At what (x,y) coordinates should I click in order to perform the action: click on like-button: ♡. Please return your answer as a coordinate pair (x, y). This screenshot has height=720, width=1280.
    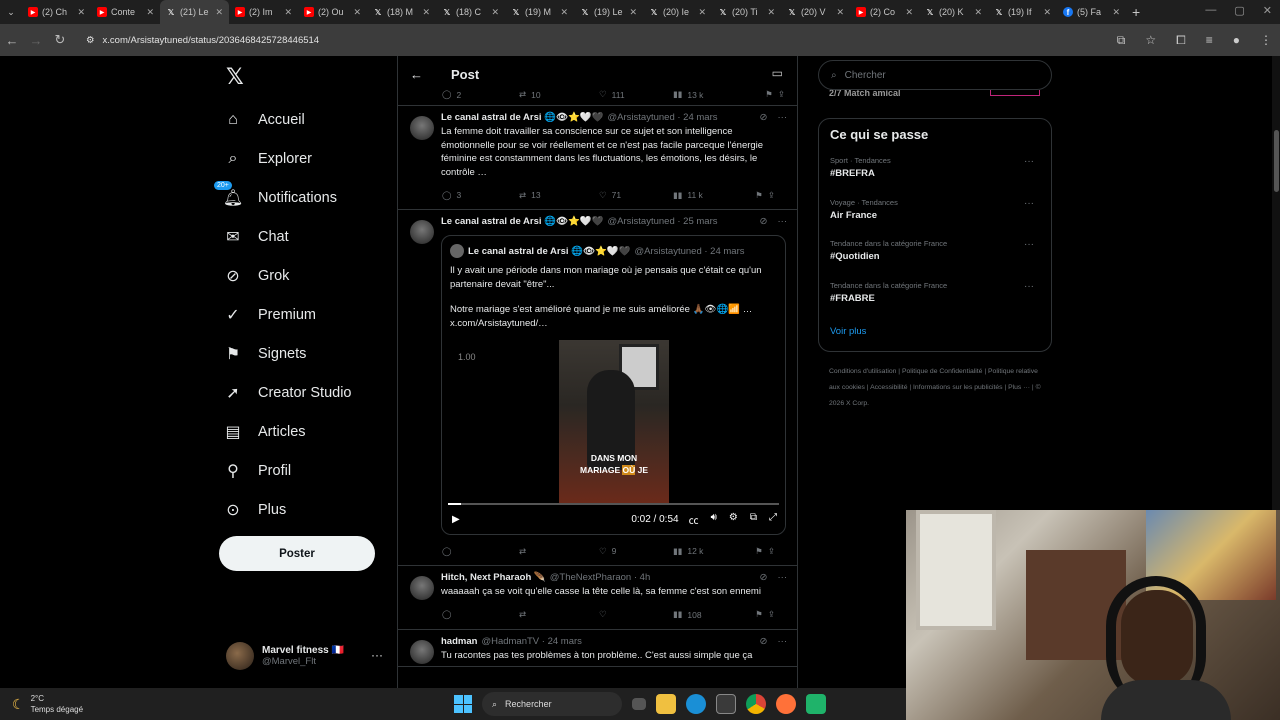
    Looking at the image, I should click on (636, 614).